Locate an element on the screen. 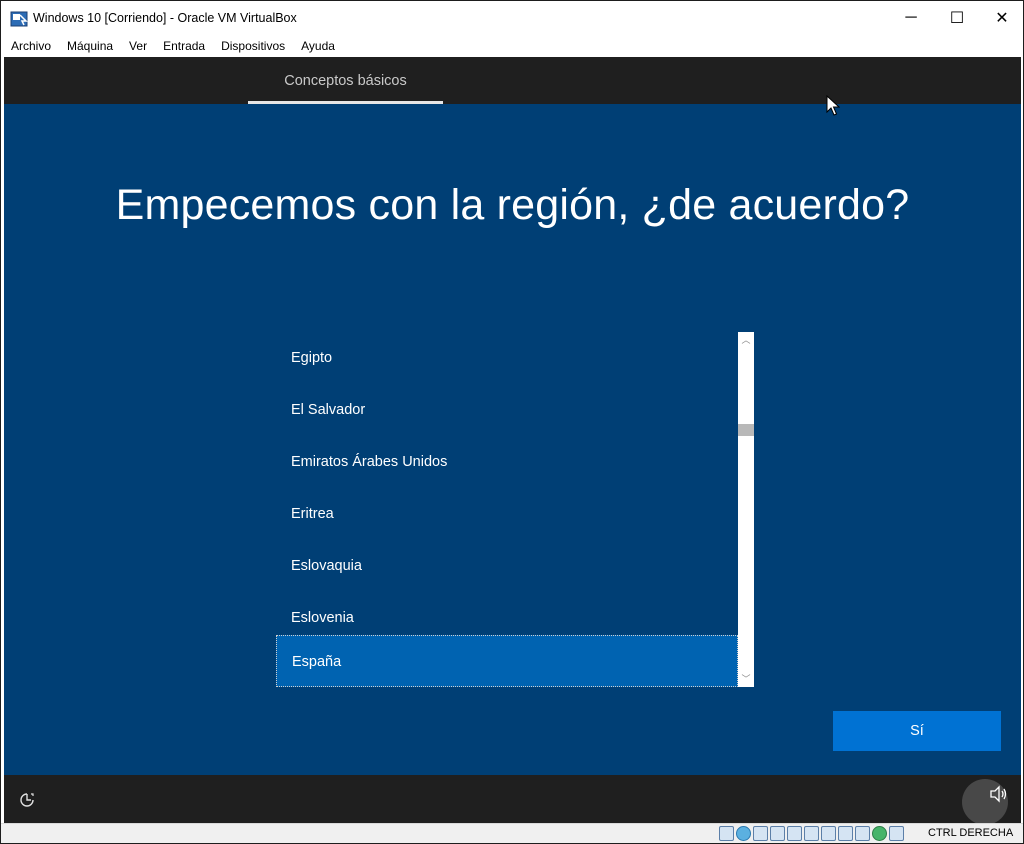  status-bar: CTRL DERECHA is located at coordinates (512, 833).